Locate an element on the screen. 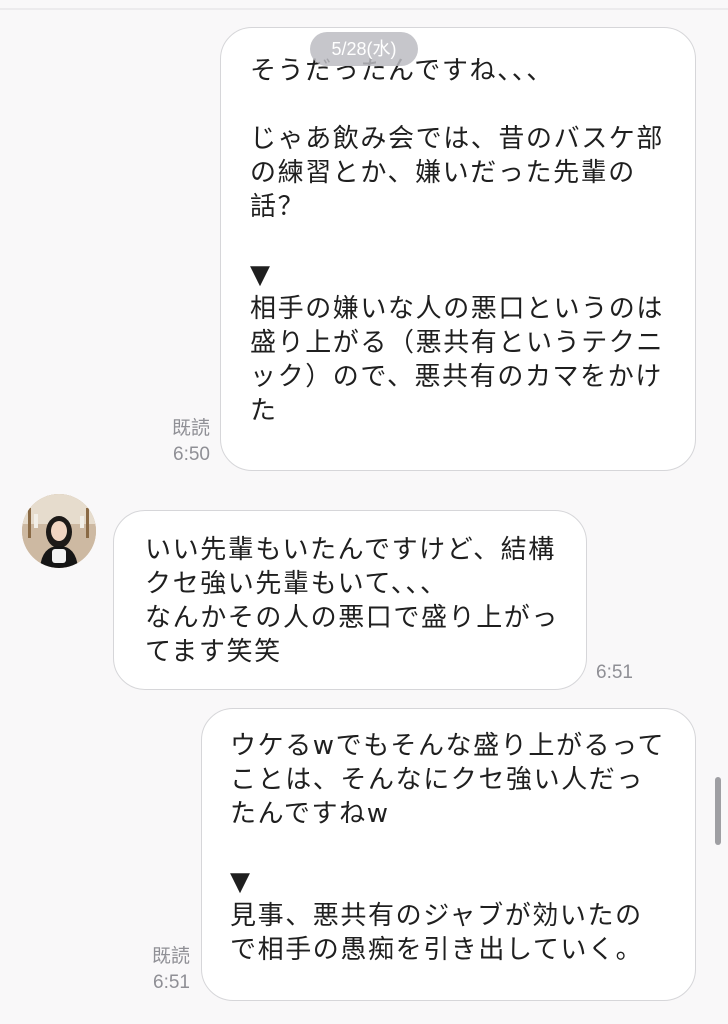 The image size is (728, 1024). scrollbar-thumb is located at coordinates (718, 811).